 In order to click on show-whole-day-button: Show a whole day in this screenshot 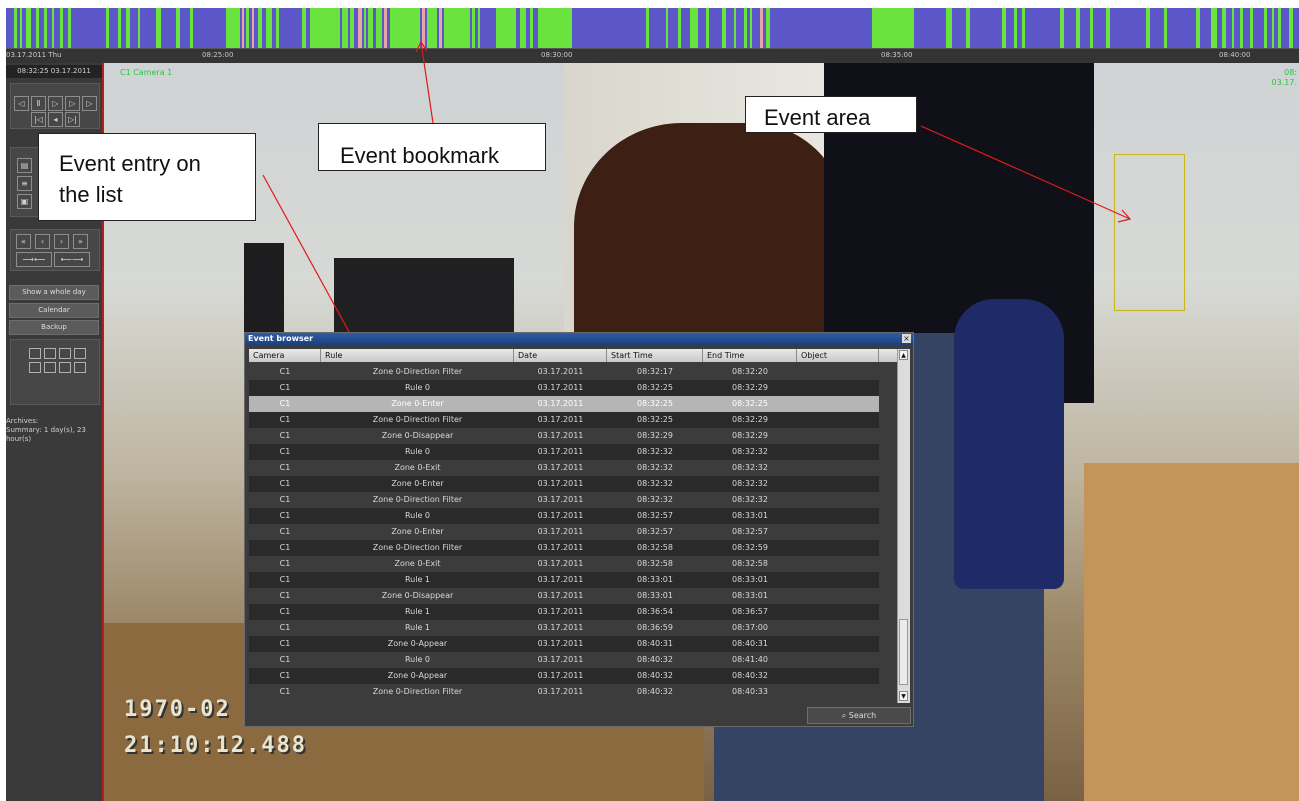, I will do `click(54, 292)`.